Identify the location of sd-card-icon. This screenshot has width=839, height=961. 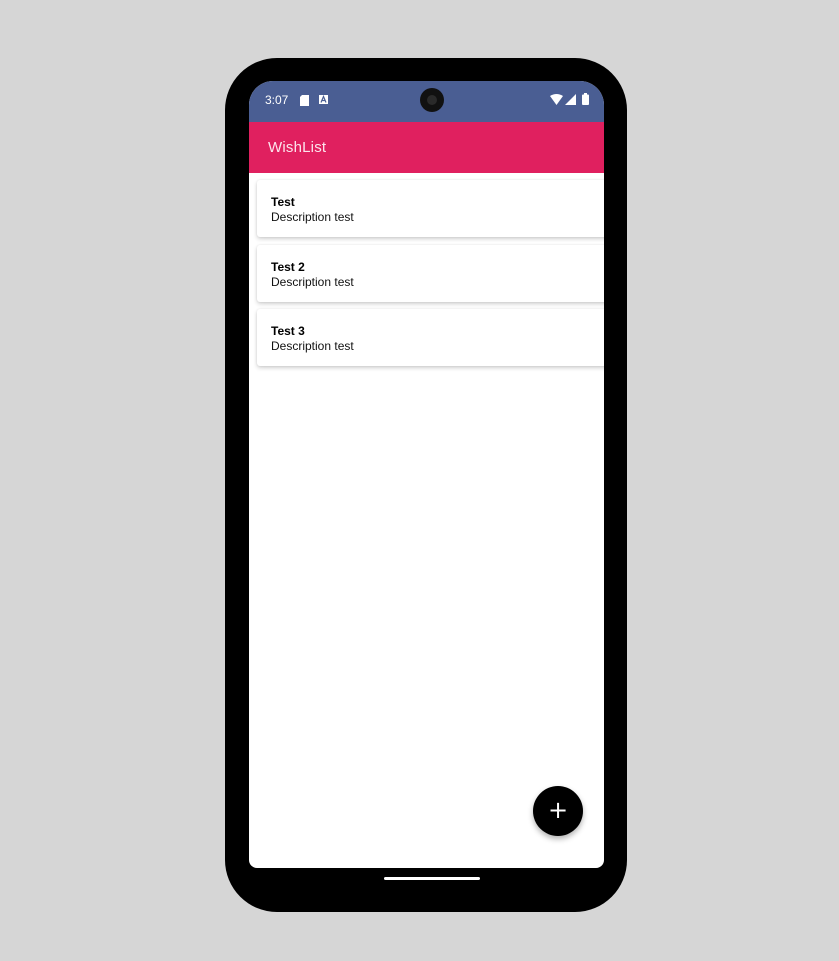
(304, 100).